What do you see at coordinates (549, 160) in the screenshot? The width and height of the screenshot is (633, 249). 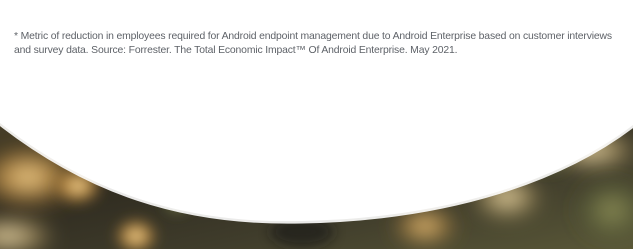 I see `bokeh-light` at bounding box center [549, 160].